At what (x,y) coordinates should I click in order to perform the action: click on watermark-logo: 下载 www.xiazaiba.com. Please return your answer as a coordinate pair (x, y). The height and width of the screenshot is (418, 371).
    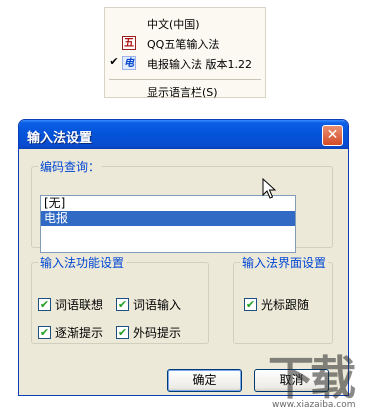
    Looking at the image, I should click on (318, 383).